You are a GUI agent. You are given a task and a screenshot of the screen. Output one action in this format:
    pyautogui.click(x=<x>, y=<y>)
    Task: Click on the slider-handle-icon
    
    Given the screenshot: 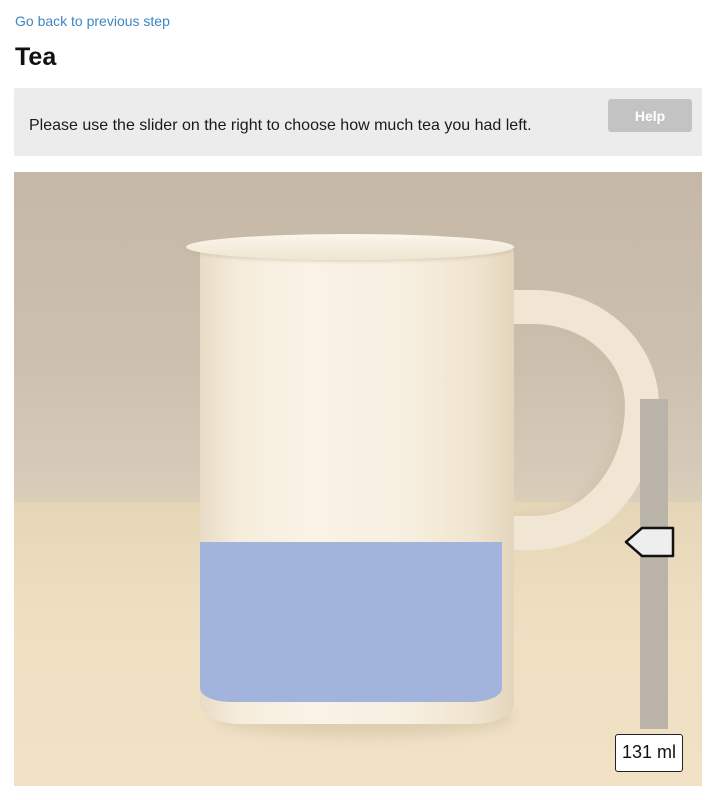 What is the action you would take?
    pyautogui.click(x=650, y=542)
    